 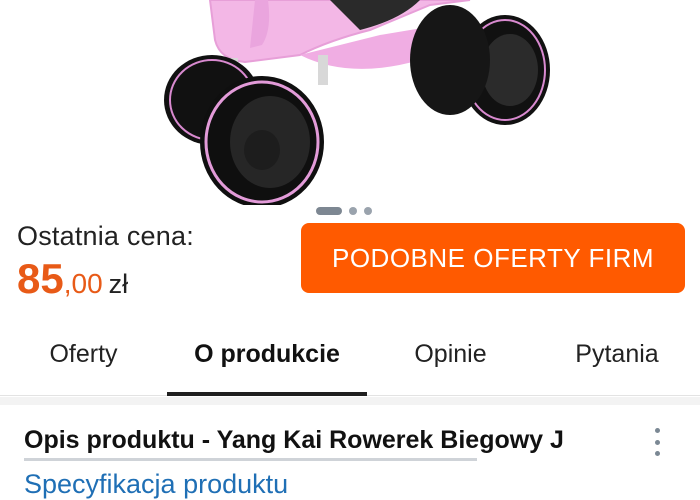 I want to click on active-tab-indicator, so click(x=267, y=394).